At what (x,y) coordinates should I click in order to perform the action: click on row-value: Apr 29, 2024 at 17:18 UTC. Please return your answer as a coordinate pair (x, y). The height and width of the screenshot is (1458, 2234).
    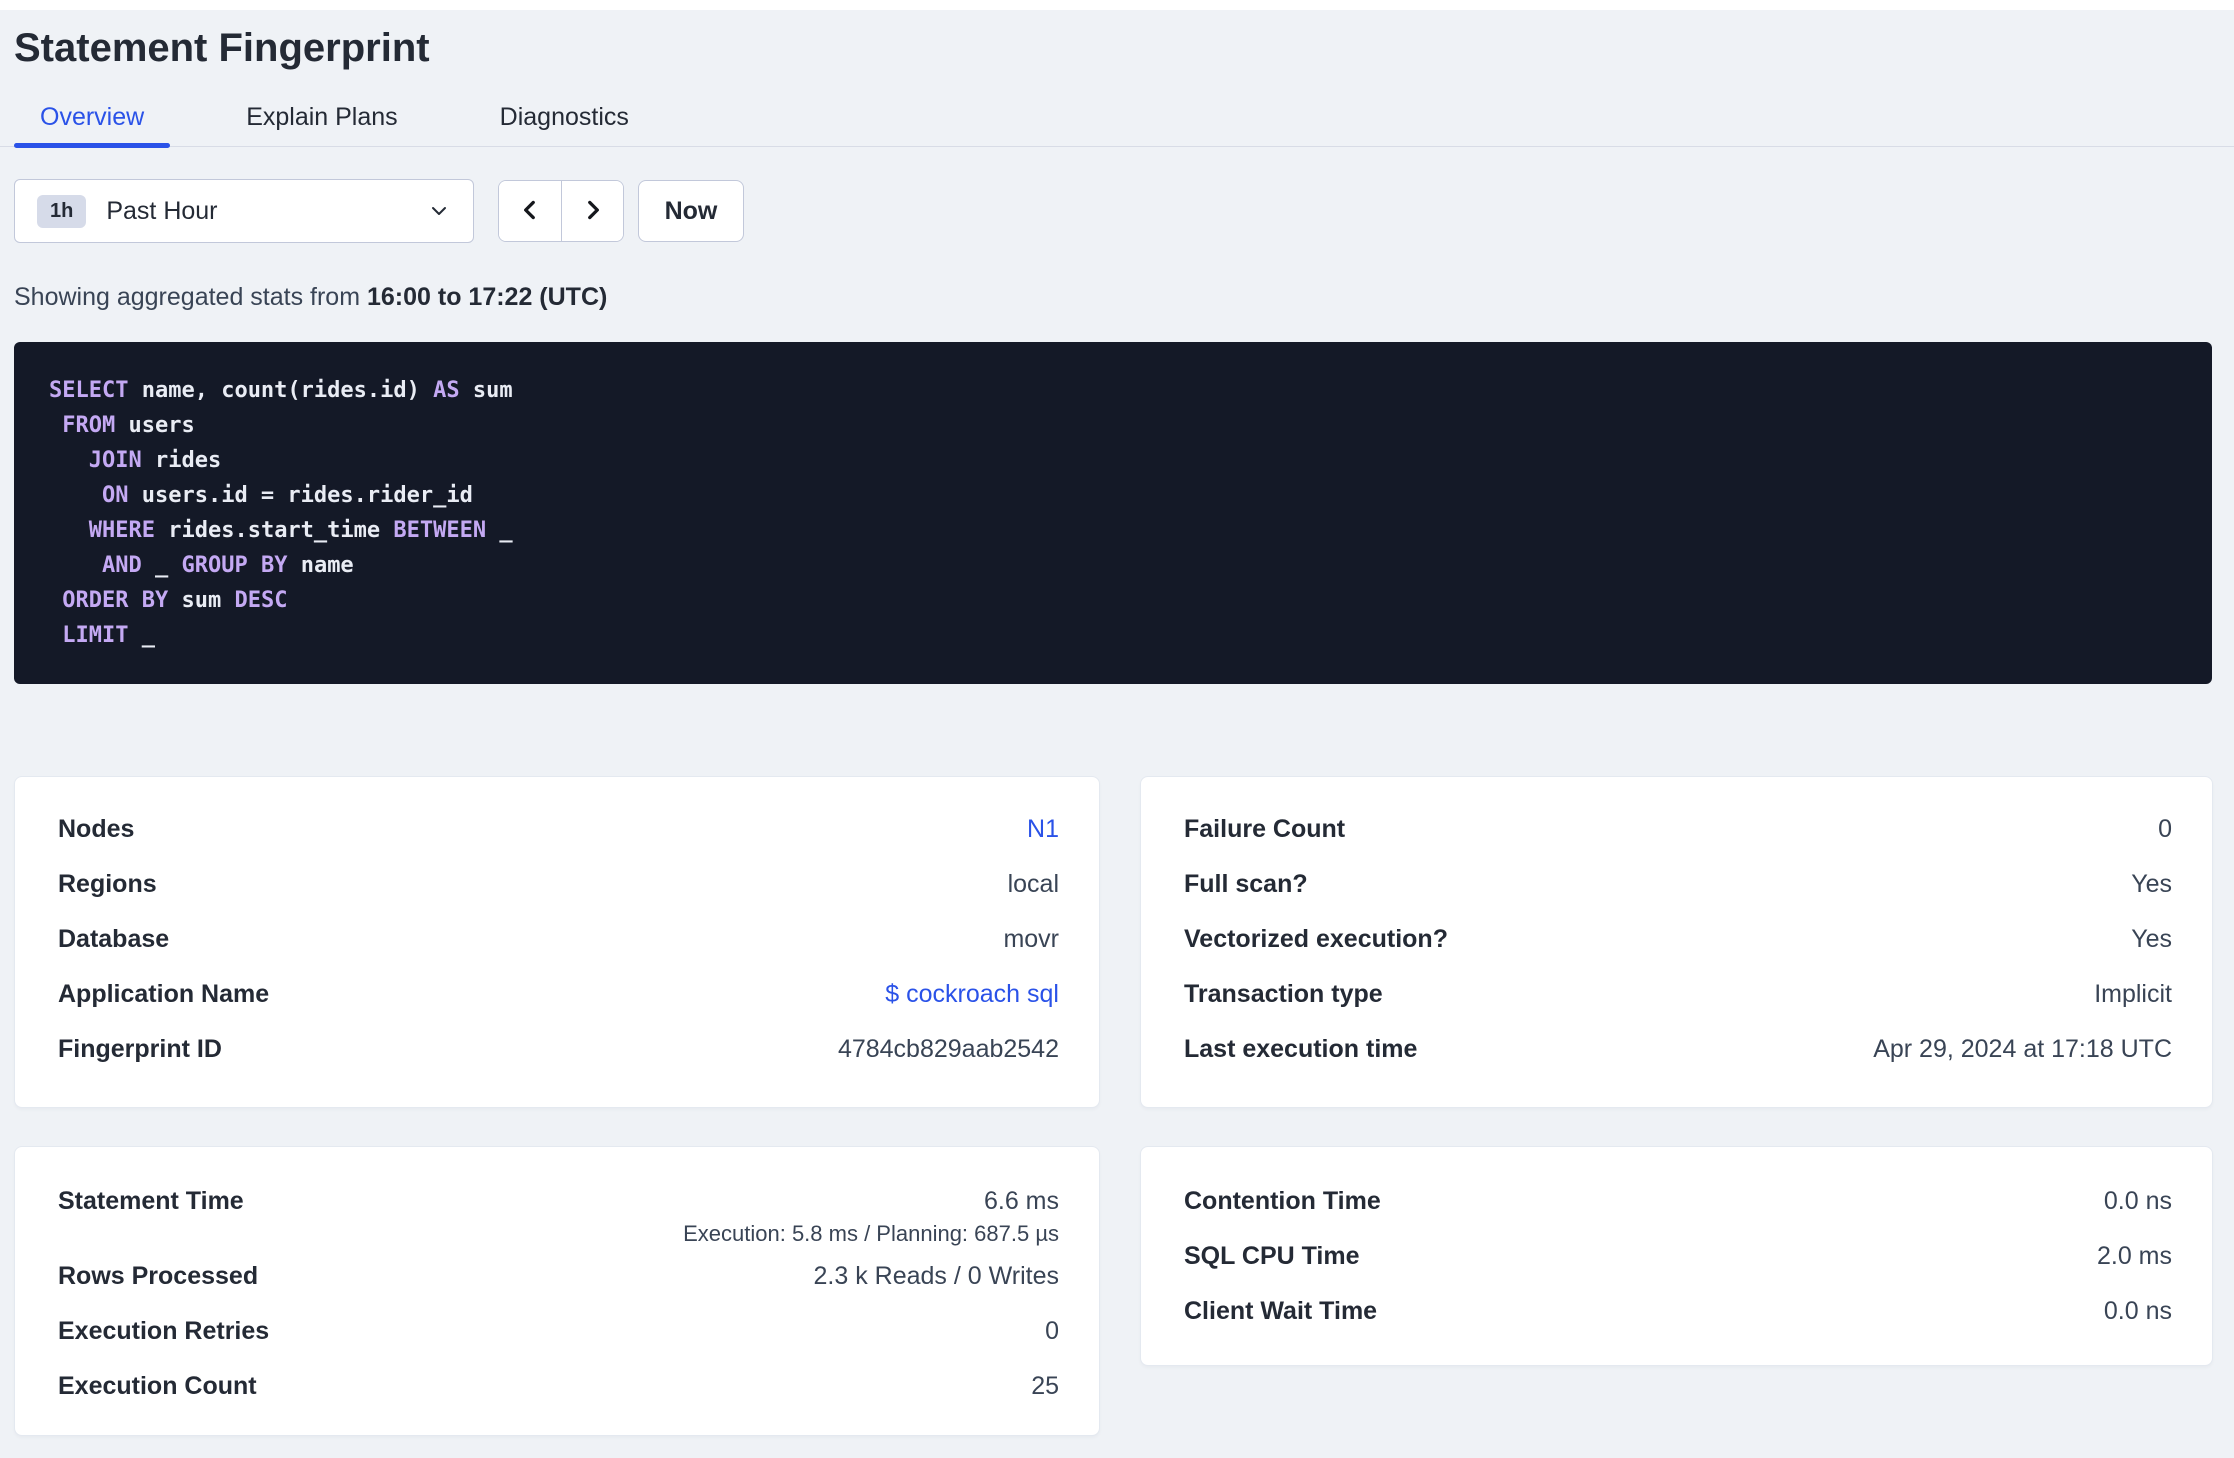
    Looking at the image, I should click on (2022, 1049).